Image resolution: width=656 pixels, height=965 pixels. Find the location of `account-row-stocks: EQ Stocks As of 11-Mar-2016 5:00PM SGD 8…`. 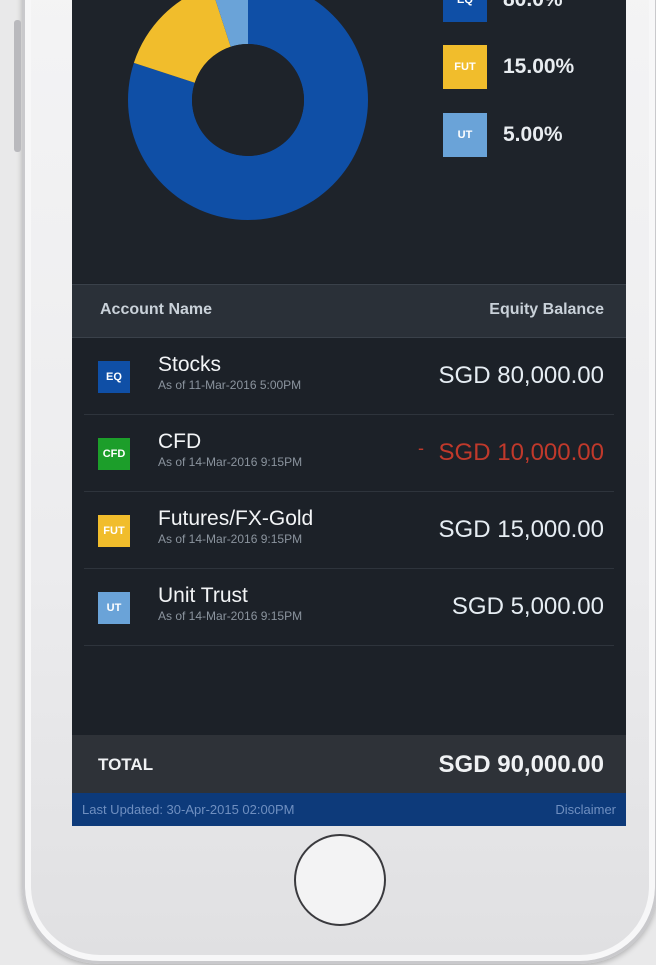

account-row-stocks: EQ Stocks As of 11-Mar-2016 5:00PM SGD 8… is located at coordinates (349, 376).